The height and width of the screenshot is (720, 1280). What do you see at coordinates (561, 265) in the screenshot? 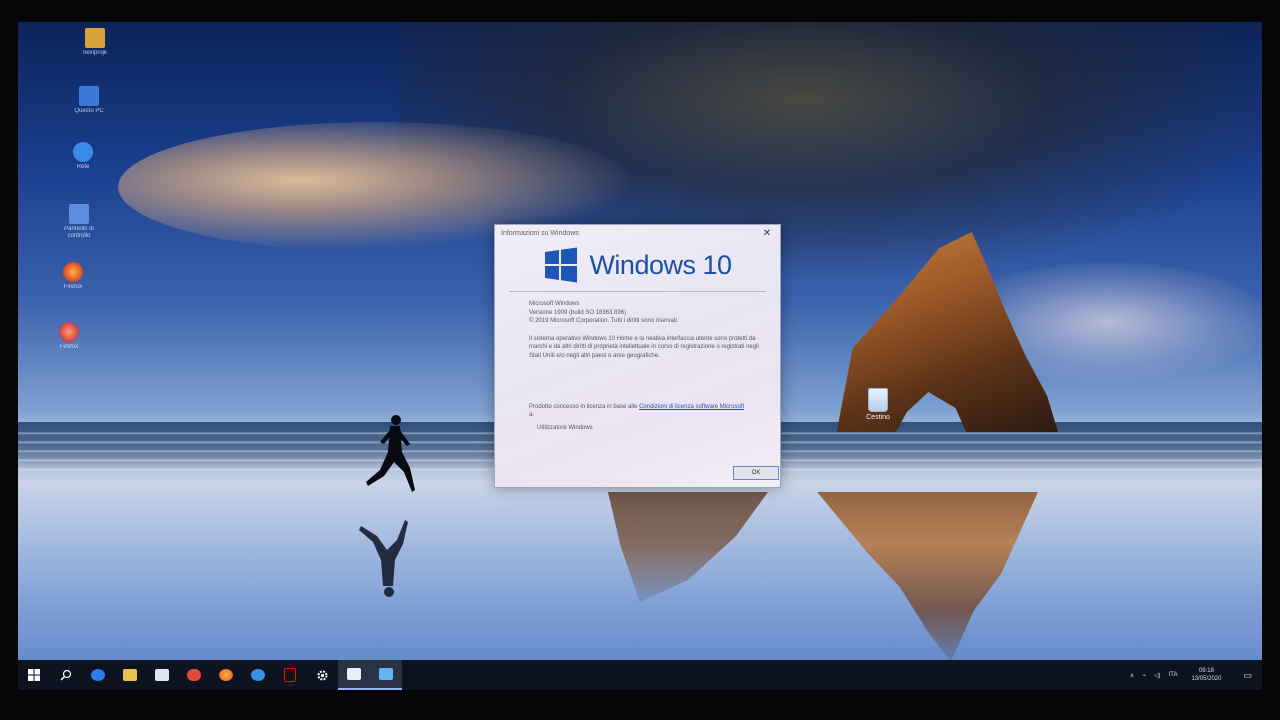
I see `windows-logo-icon` at bounding box center [561, 265].